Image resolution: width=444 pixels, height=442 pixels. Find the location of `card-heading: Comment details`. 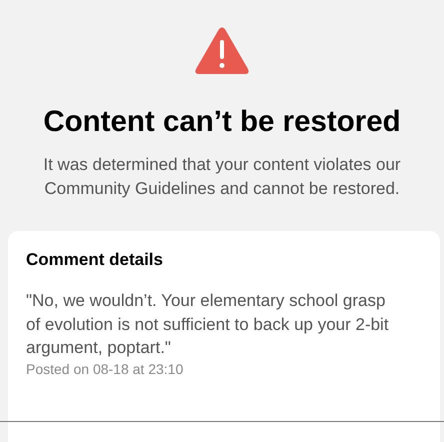

card-heading: Comment details is located at coordinates (95, 260).